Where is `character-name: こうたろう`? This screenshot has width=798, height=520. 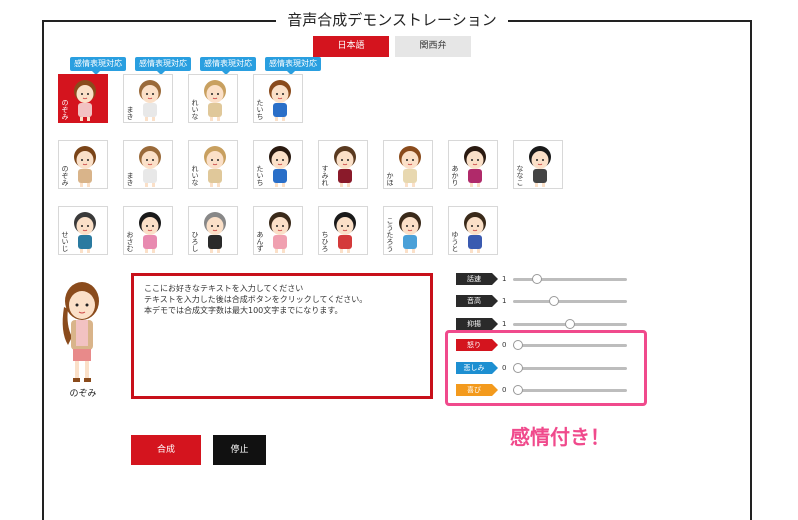 character-name: こうたろう is located at coordinates (390, 234).